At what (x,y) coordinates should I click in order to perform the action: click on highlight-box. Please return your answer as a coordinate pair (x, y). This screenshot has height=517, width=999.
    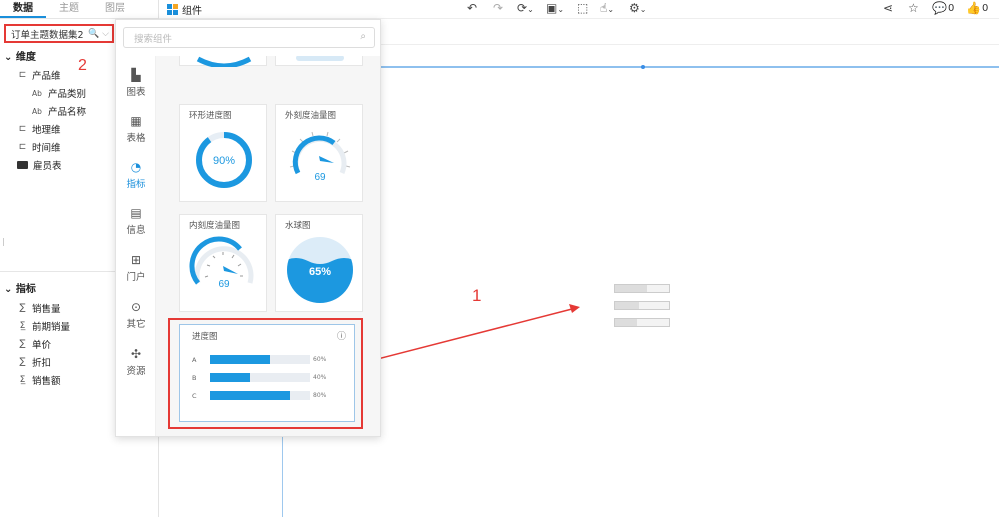
    Looking at the image, I should click on (265, 373).